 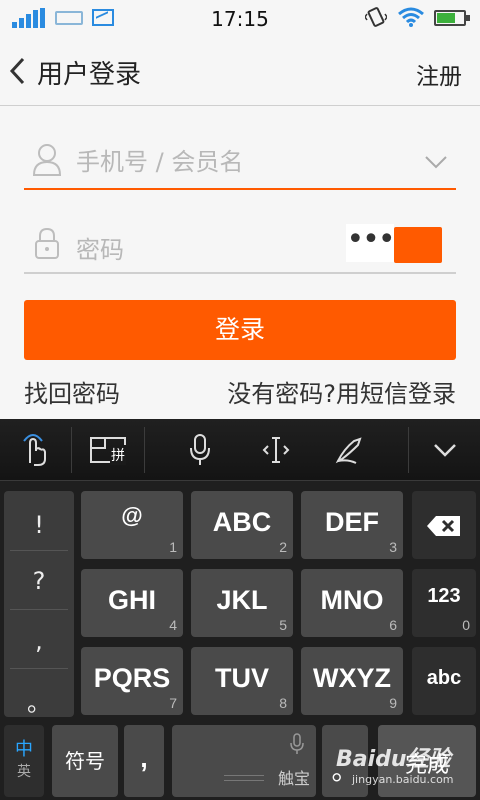 What do you see at coordinates (436, 162) in the screenshot?
I see `chevron-down-icon` at bounding box center [436, 162].